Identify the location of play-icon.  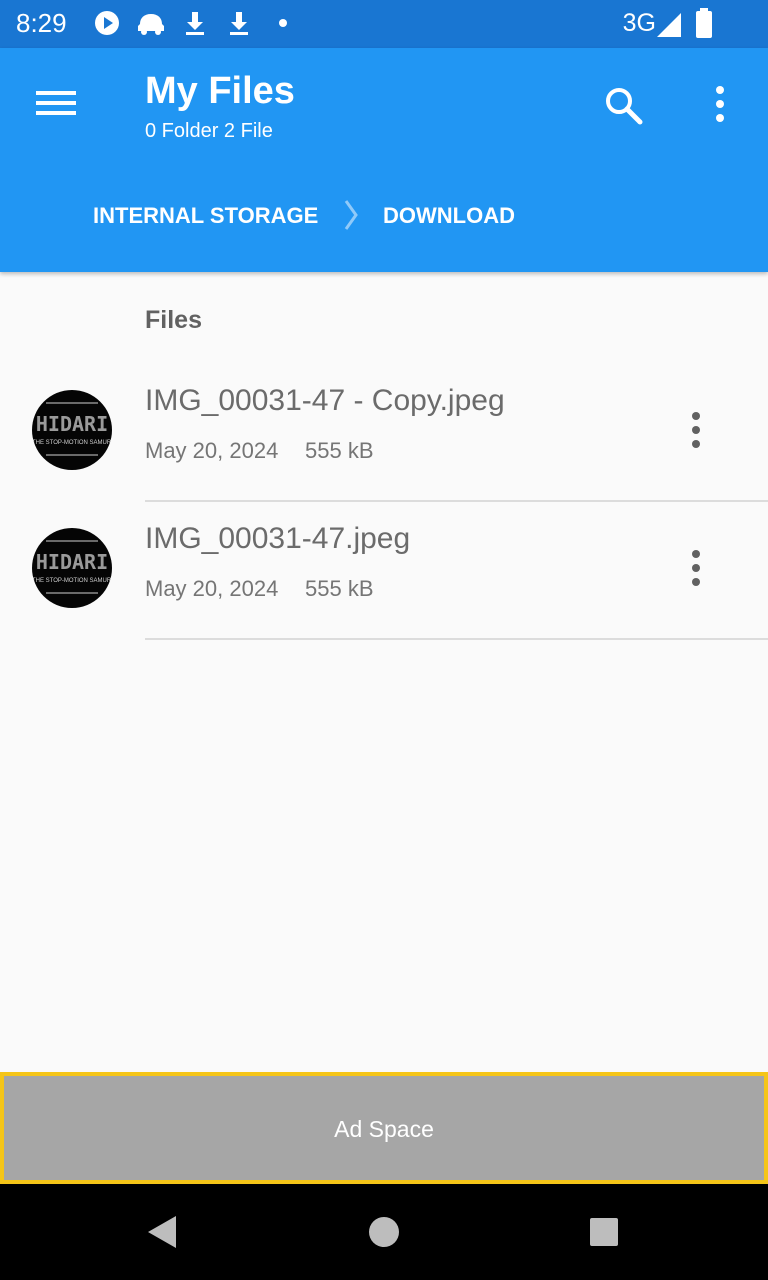
(107, 23).